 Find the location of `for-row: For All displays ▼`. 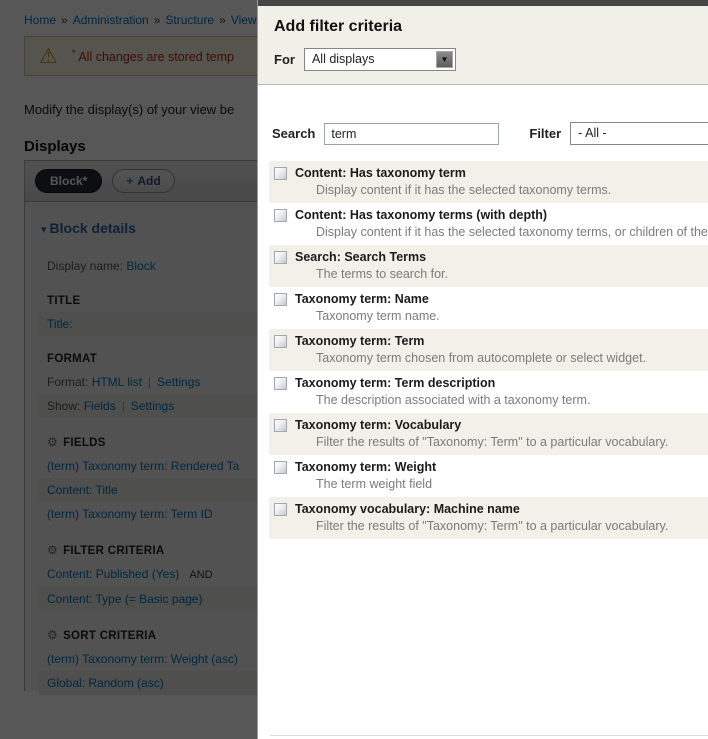

for-row: For All displays ▼ is located at coordinates (487, 59).